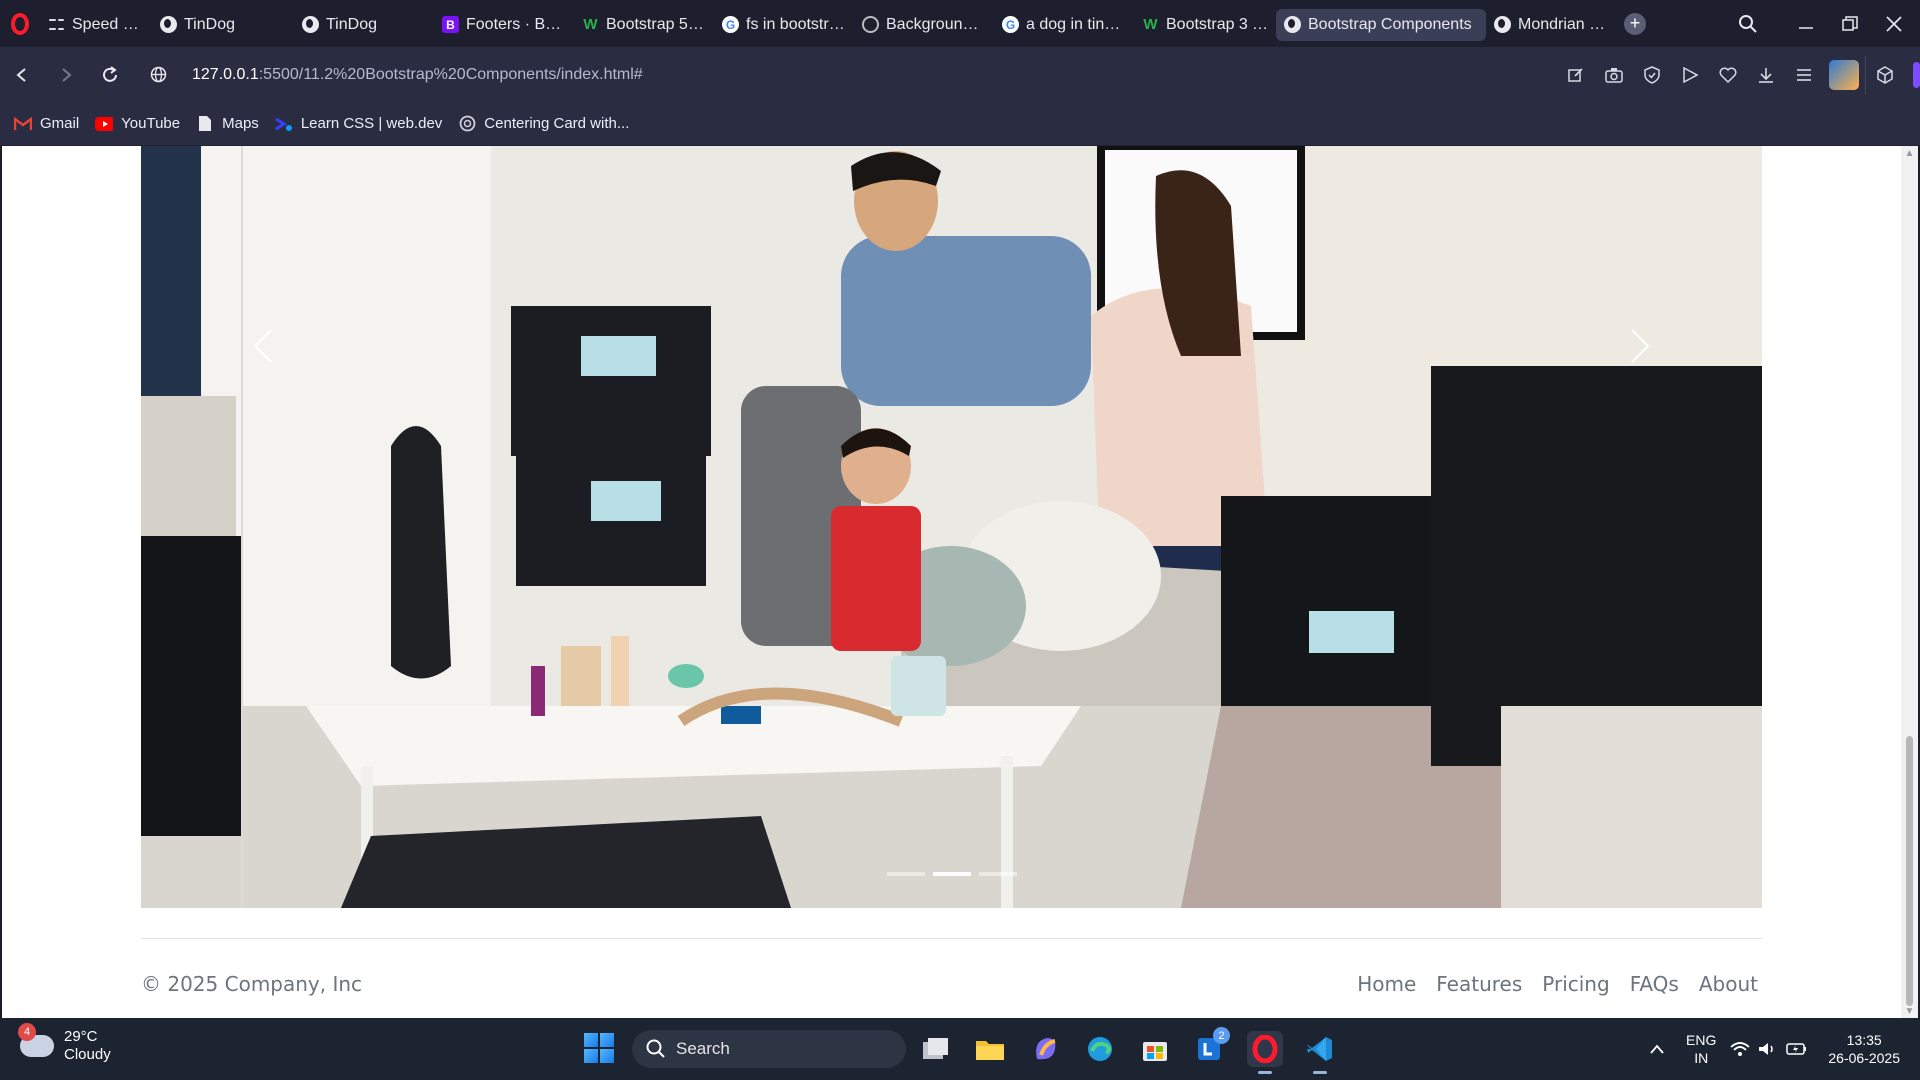 This screenshot has width=1920, height=1080. I want to click on tab-dog-in-tinder: G a dog in tinder, so click(1064, 25).